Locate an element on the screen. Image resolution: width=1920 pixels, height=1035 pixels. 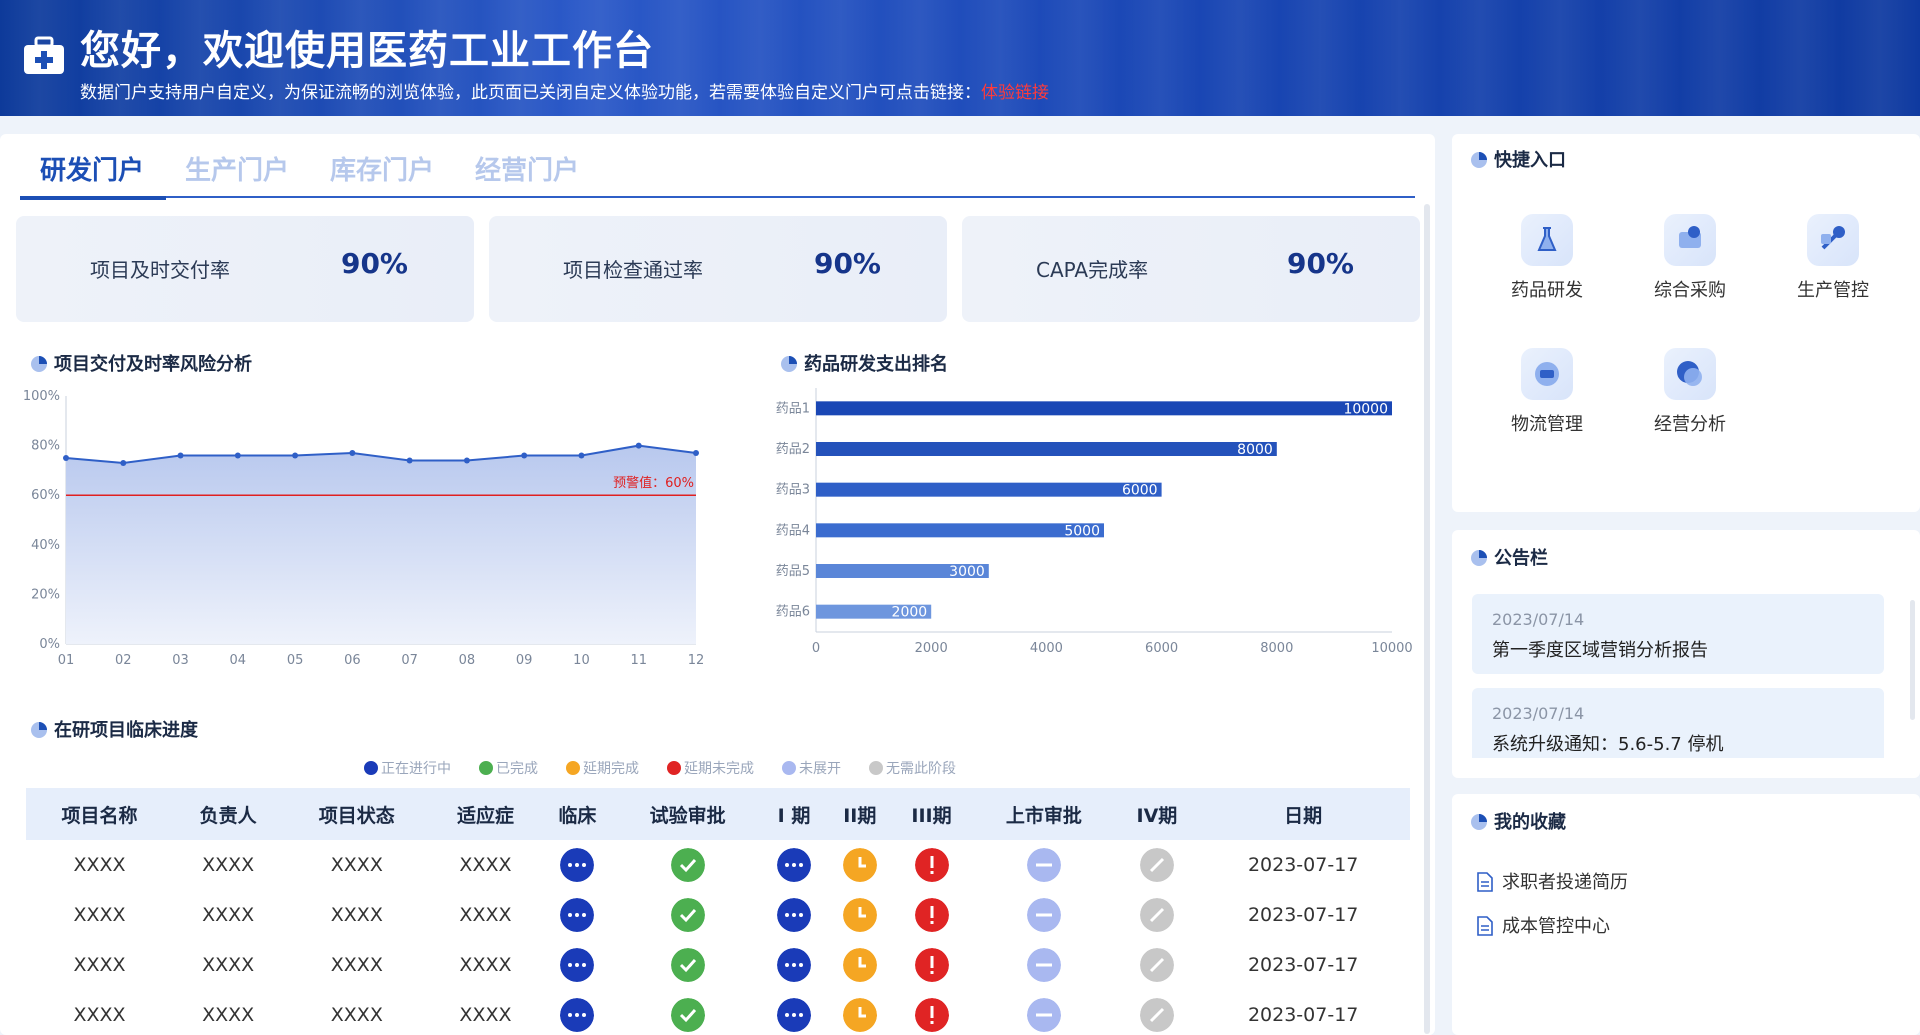
quick-entry-item: 物流管理 is located at coordinates (1547, 392).